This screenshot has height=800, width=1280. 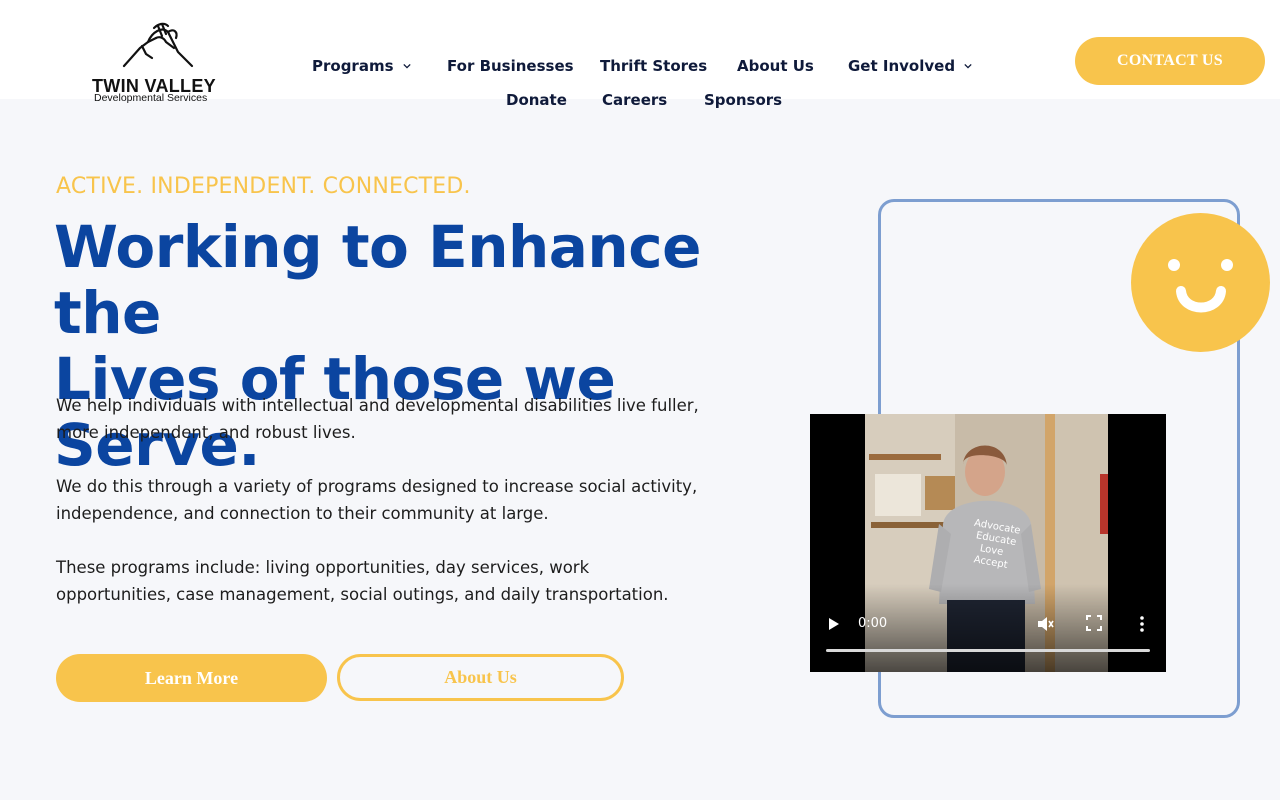 What do you see at coordinates (873, 623) in the screenshot?
I see `video-time: 0:00` at bounding box center [873, 623].